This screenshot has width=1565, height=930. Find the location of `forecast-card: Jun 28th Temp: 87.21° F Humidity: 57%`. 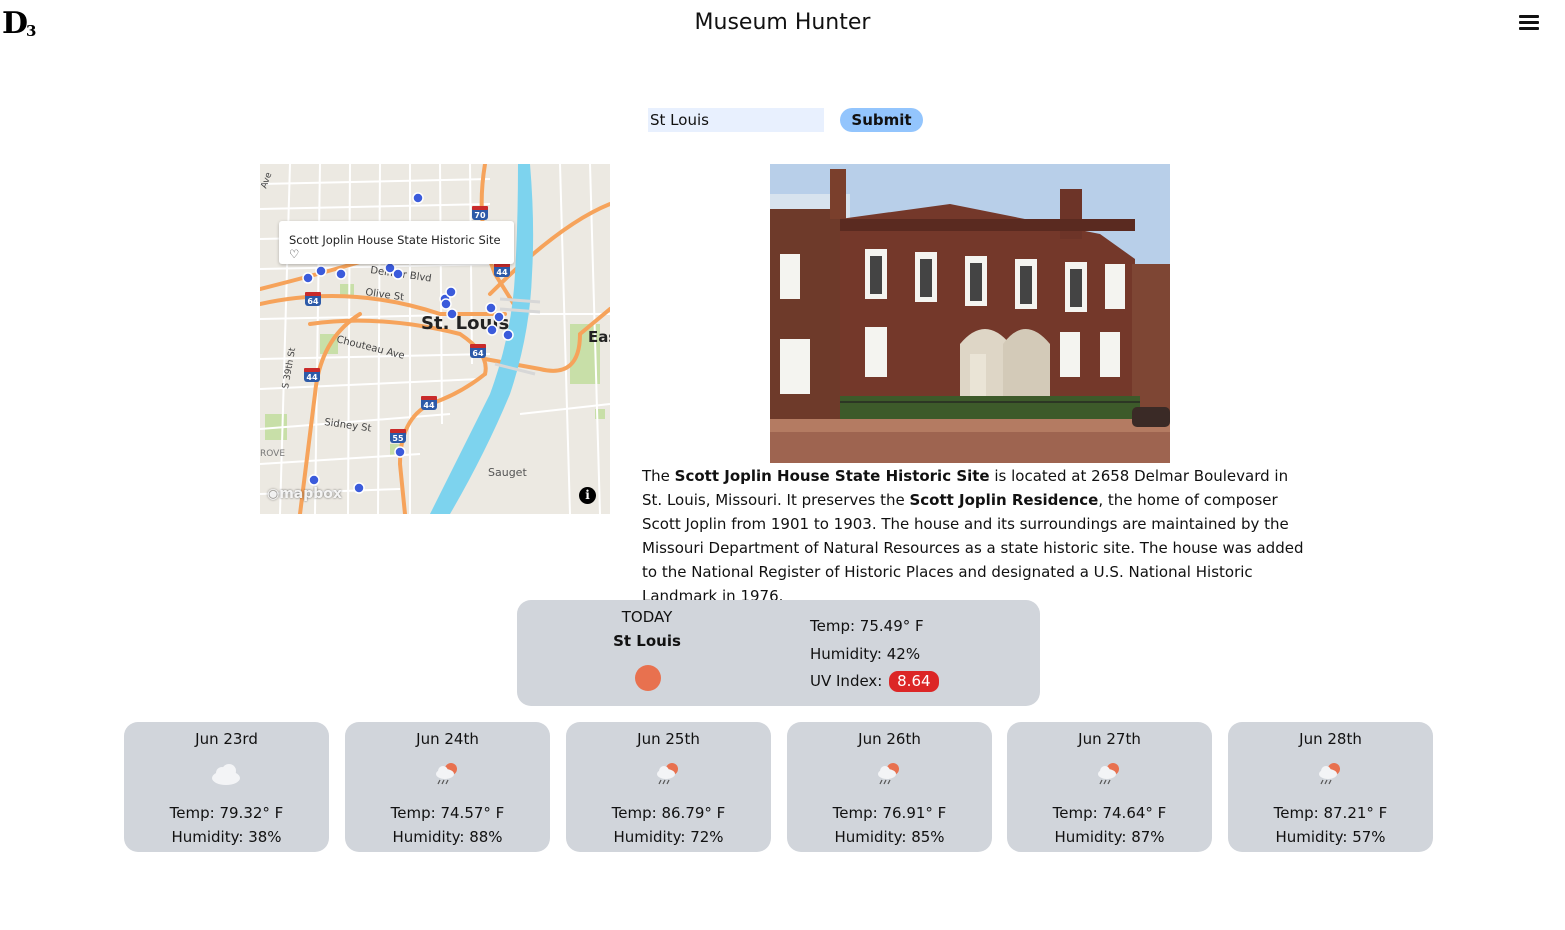

forecast-card: Jun 28th Temp: 87.21° F Humidity: 57% is located at coordinates (1330, 787).